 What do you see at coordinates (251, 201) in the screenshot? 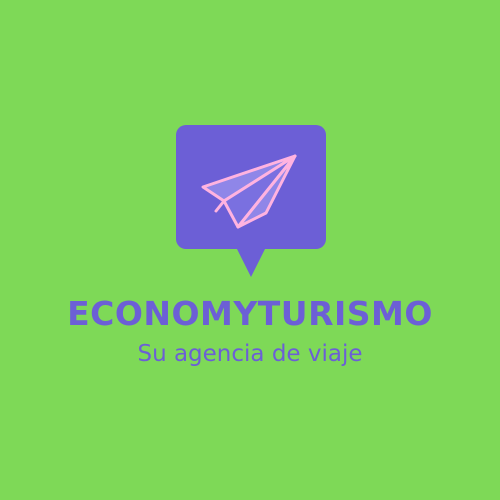
I see `logo-icon` at bounding box center [251, 201].